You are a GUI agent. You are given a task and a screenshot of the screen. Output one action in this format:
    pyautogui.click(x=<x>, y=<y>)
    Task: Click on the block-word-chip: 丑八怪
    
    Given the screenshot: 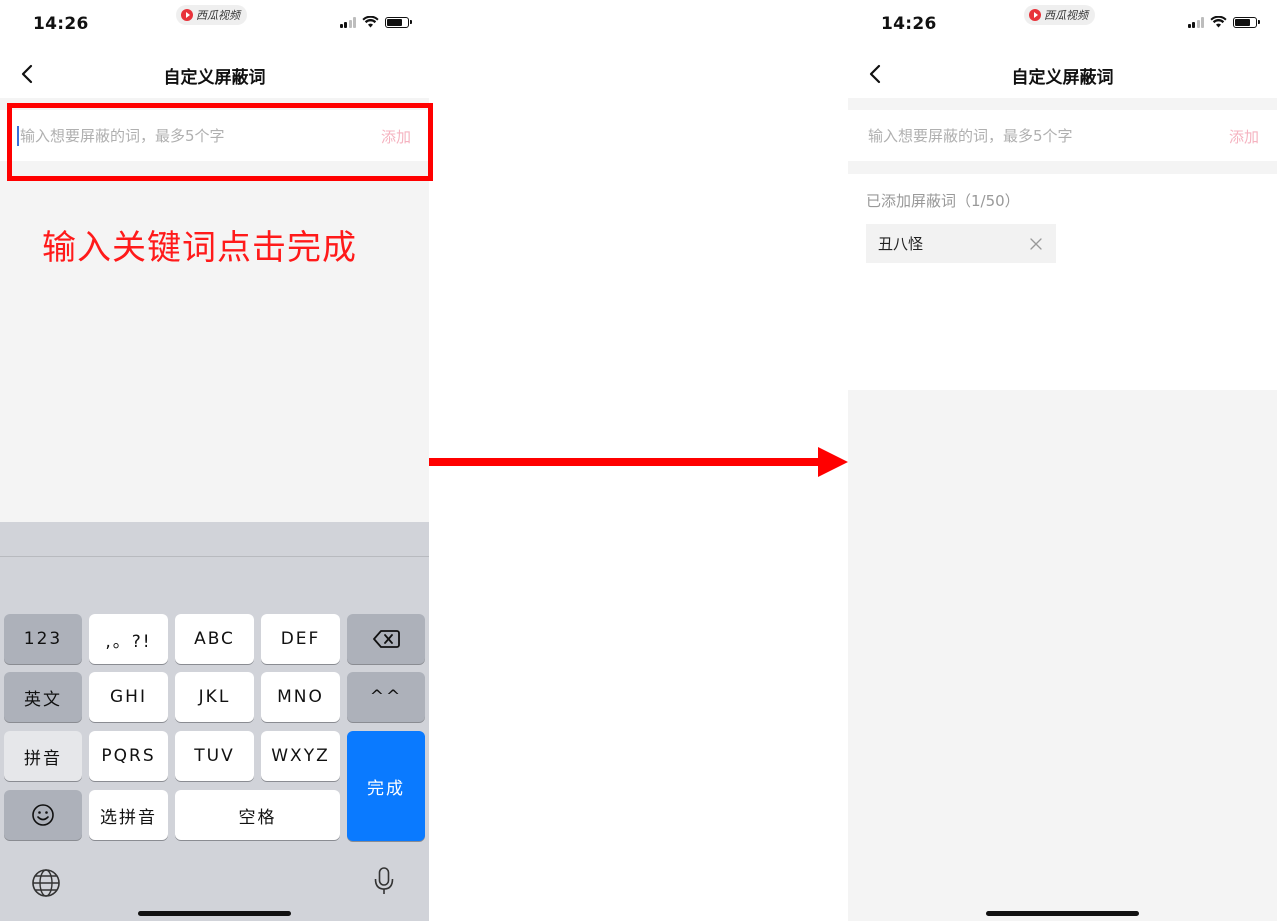 What is the action you would take?
    pyautogui.click(x=961, y=243)
    